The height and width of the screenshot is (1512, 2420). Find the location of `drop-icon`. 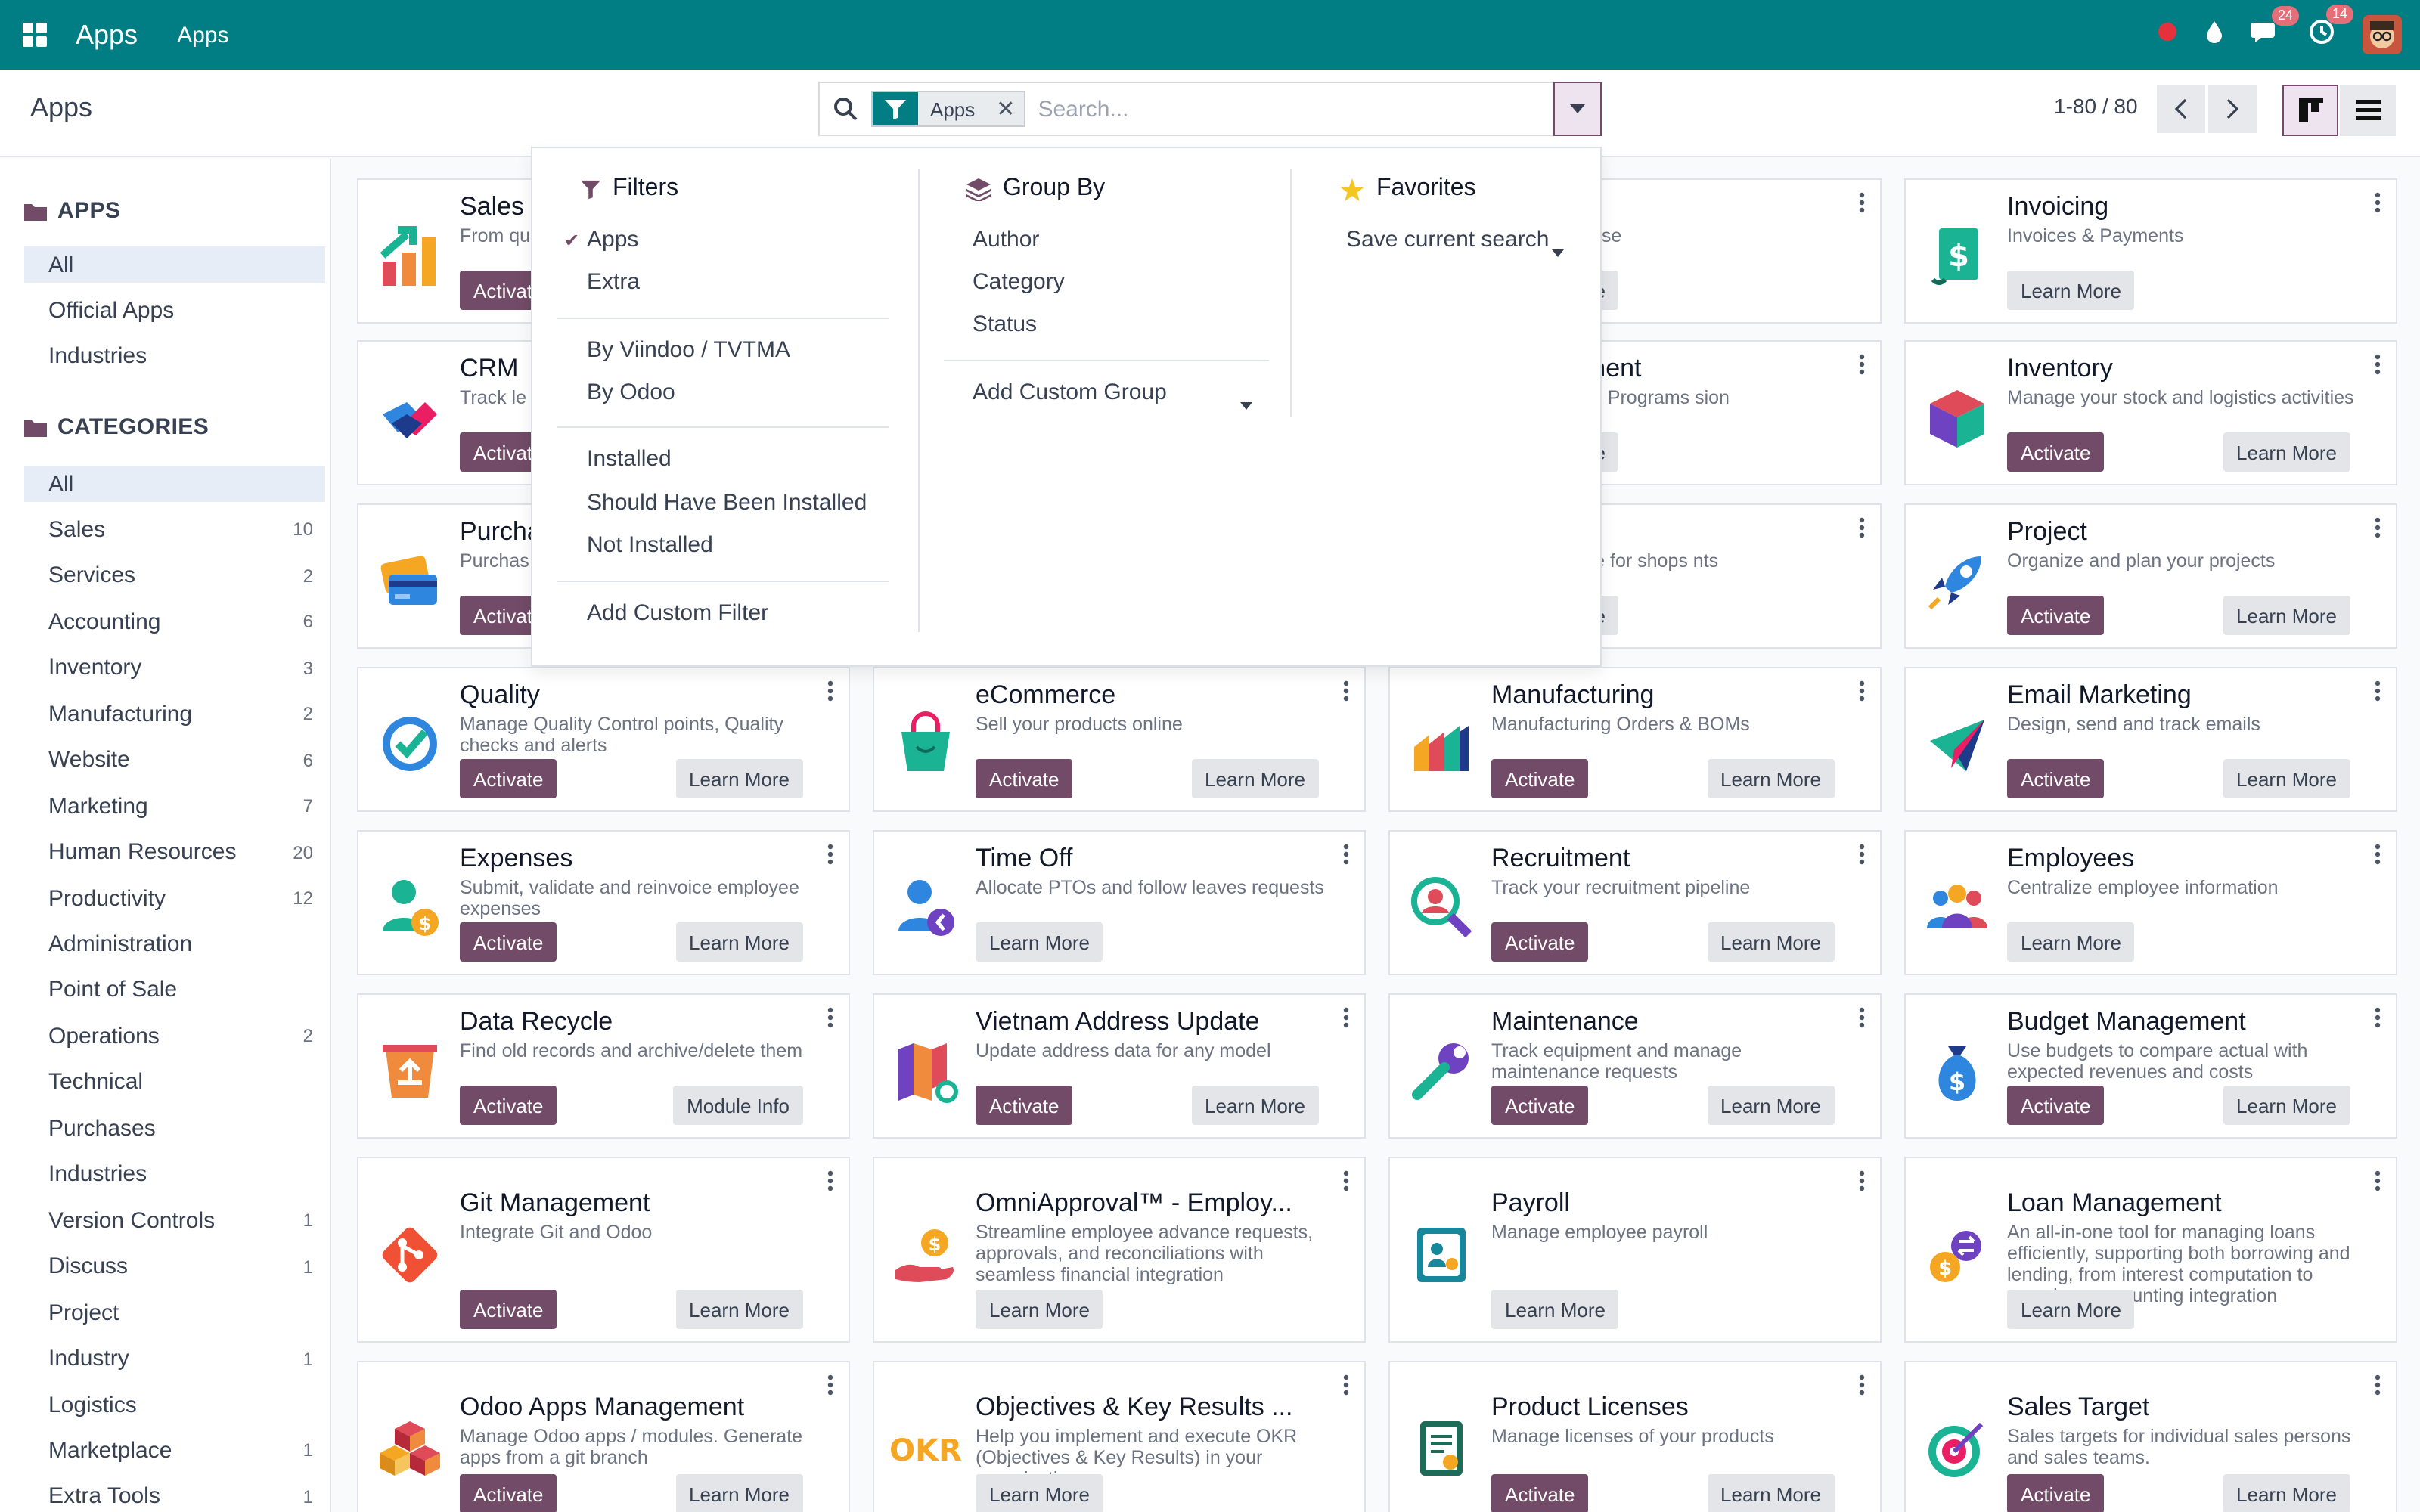

drop-icon is located at coordinates (2214, 35).